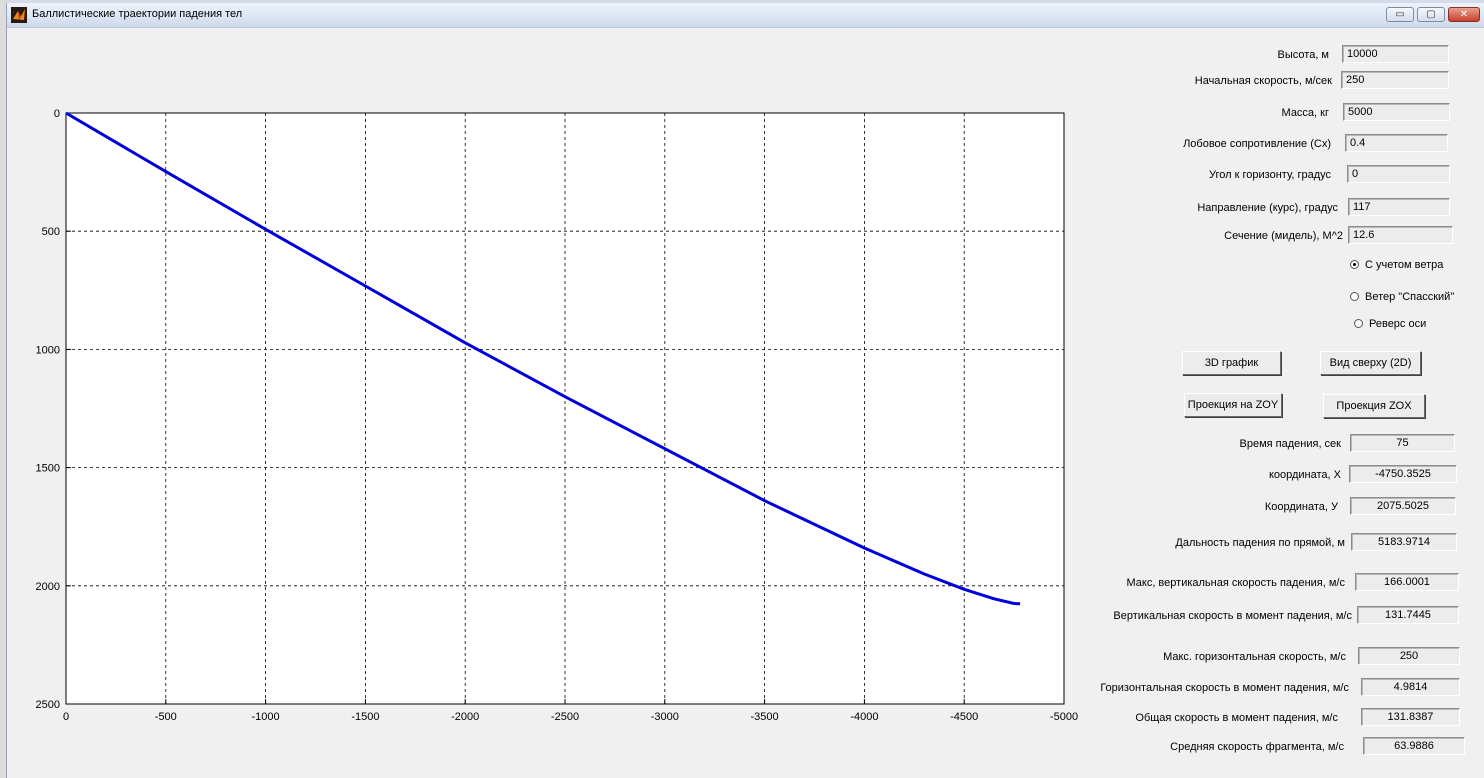 The width and height of the screenshot is (1484, 778). I want to click on x-tick-label: -1000, so click(266, 717).